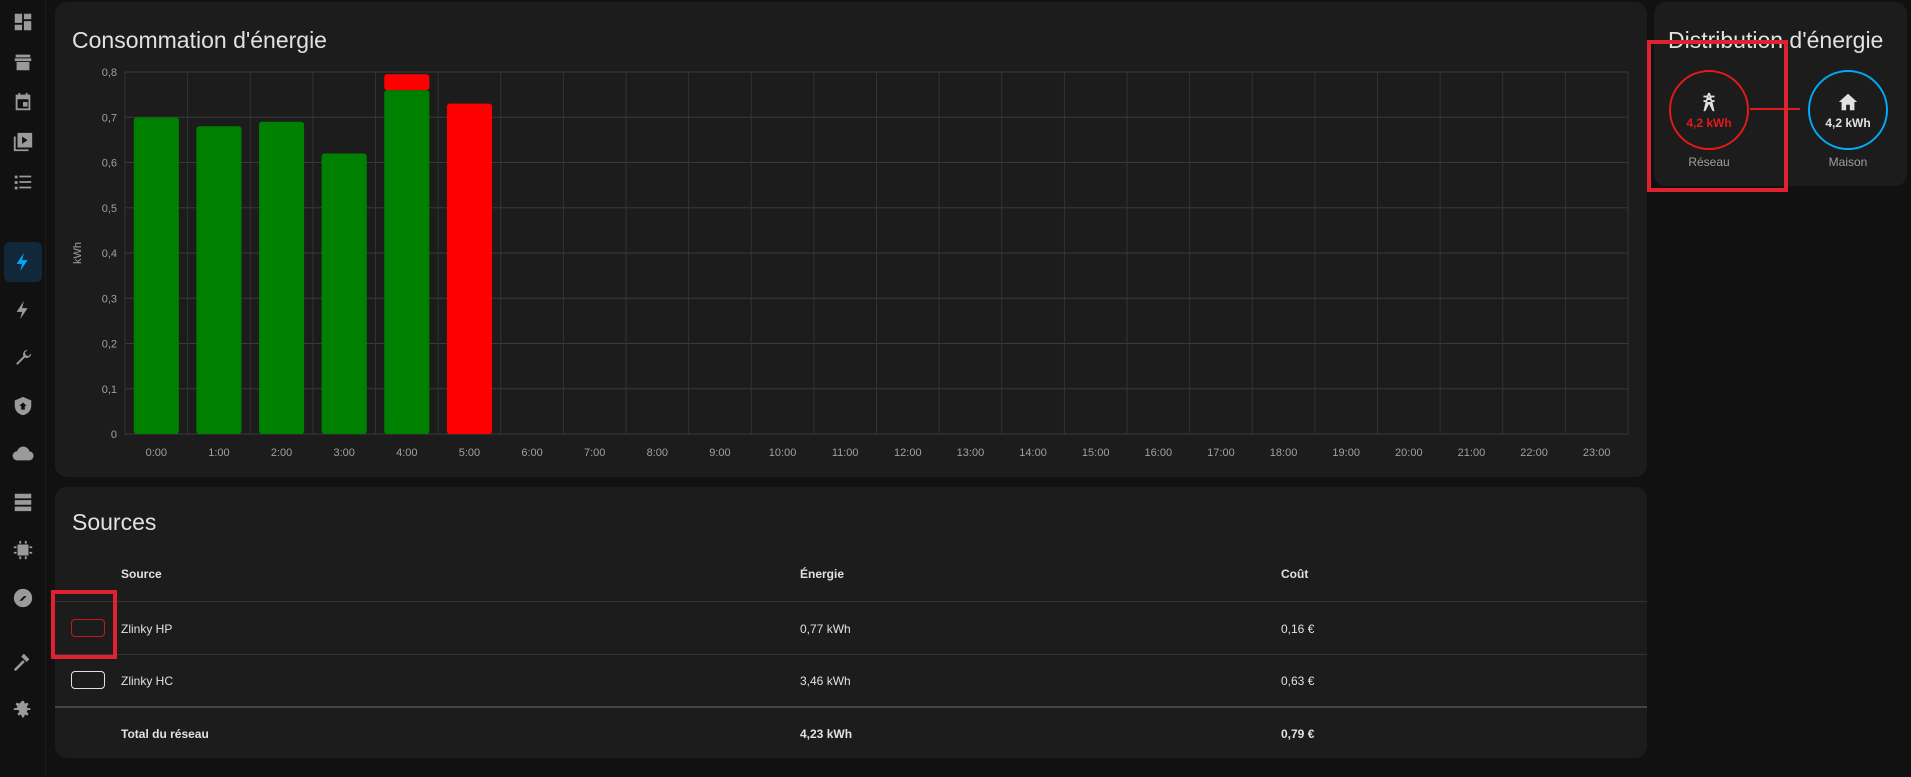 The image size is (1911, 777). I want to click on media-icon, so click(23, 142).